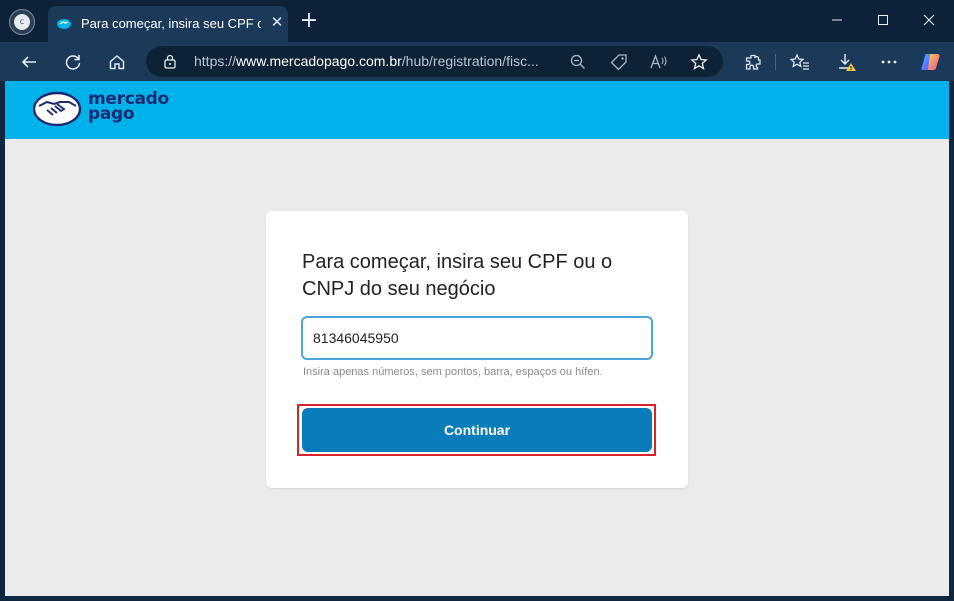 This screenshot has width=954, height=601. I want to click on more-icon, so click(889, 62).